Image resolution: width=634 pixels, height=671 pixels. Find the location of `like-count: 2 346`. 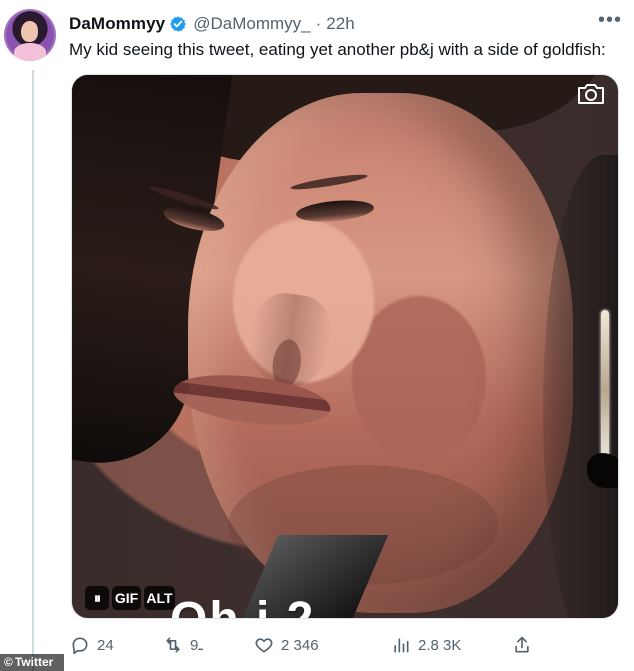

like-count: 2 346 is located at coordinates (300, 645).